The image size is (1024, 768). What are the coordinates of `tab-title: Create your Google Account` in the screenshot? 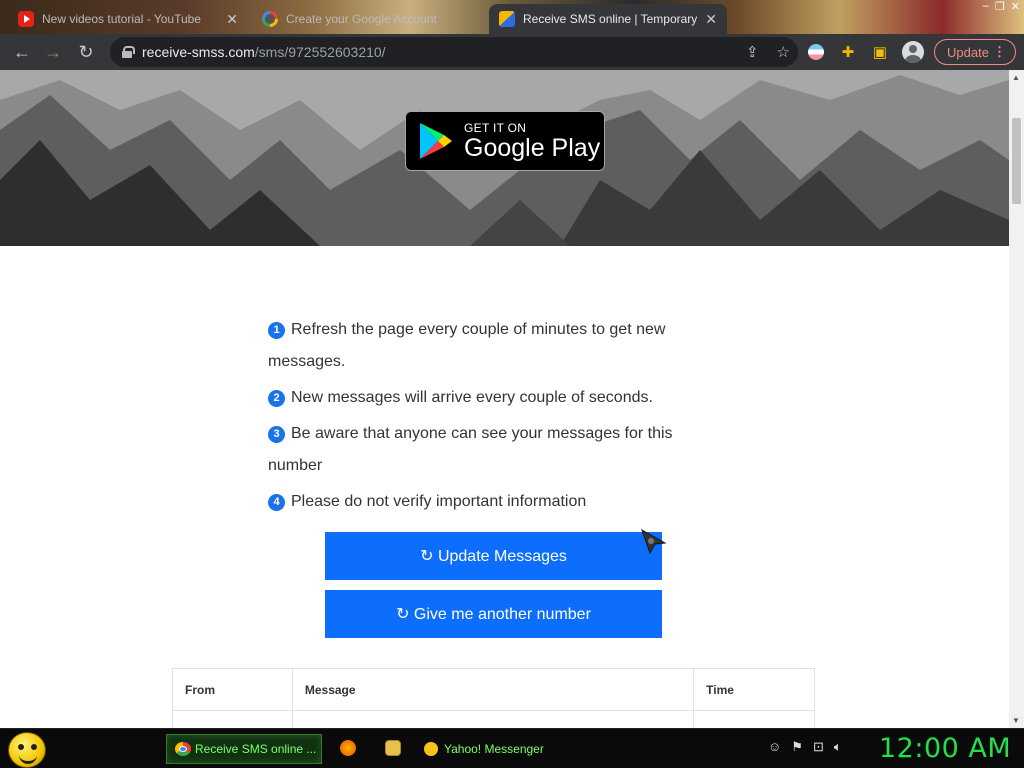 It's located at (361, 19).